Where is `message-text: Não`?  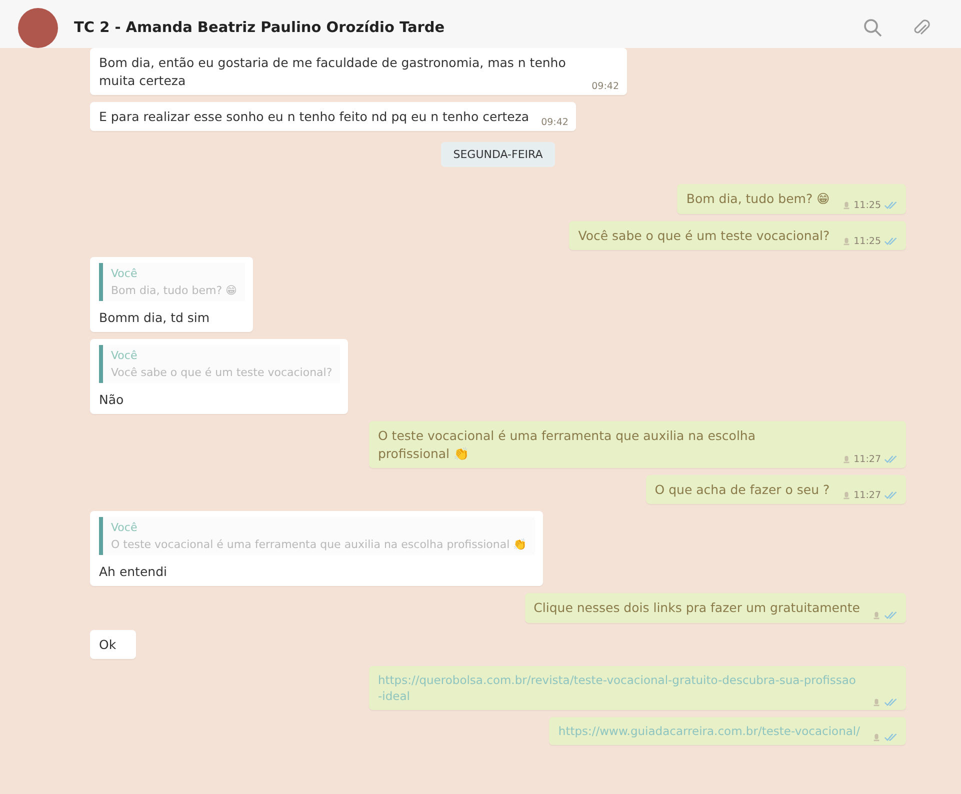 message-text: Não is located at coordinates (111, 399).